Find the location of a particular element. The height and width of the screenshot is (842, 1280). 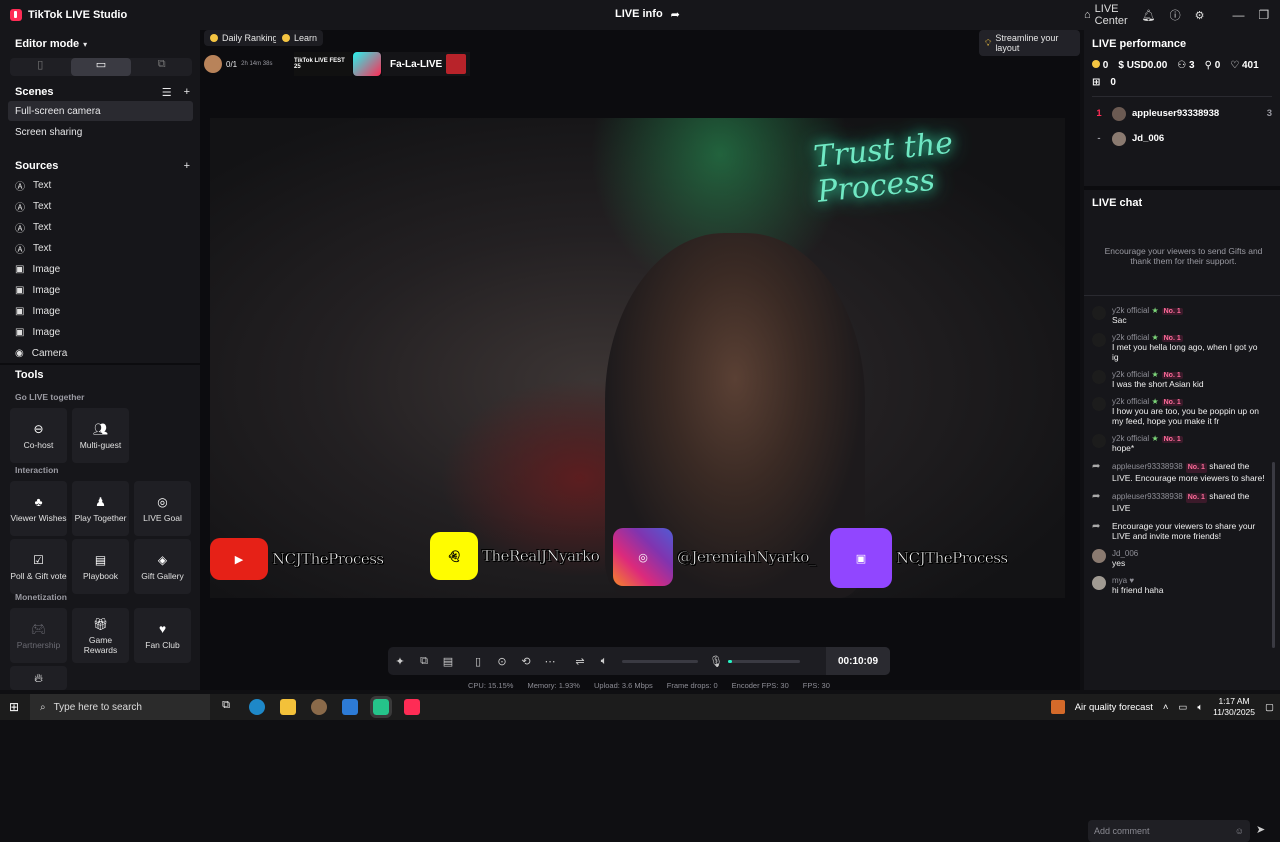

emoji-icon: ☺ is located at coordinates (1239, 831).